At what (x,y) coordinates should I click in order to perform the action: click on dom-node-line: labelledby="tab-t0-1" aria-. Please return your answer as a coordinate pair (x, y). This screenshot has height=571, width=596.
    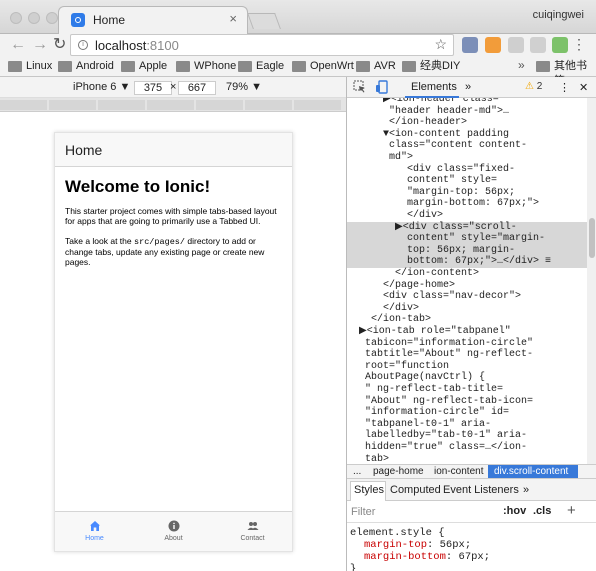
    Looking at the image, I should click on (467, 436).